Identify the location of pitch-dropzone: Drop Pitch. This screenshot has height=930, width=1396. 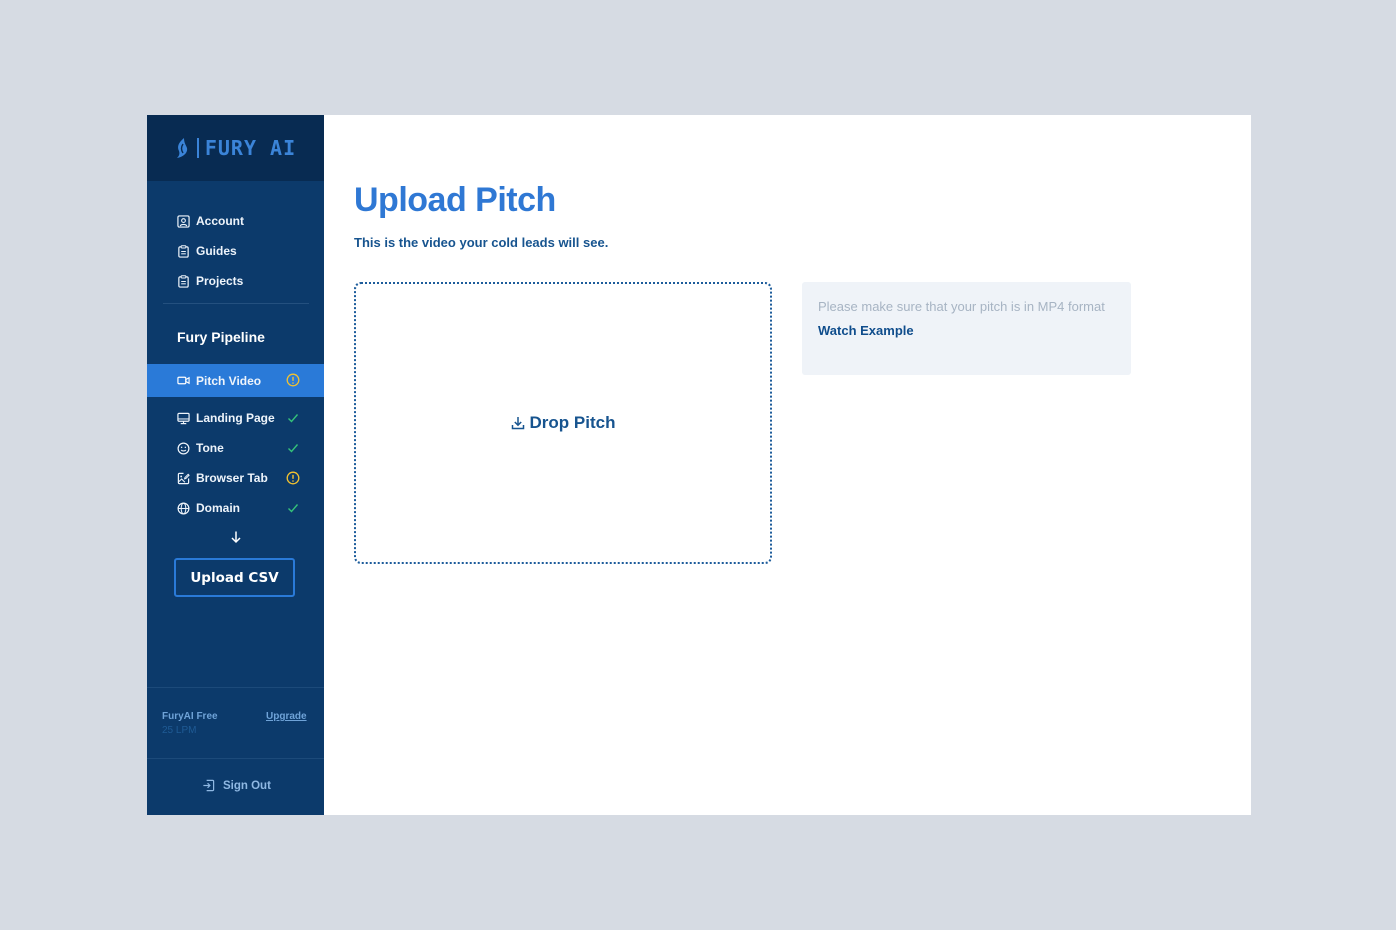
(563, 423).